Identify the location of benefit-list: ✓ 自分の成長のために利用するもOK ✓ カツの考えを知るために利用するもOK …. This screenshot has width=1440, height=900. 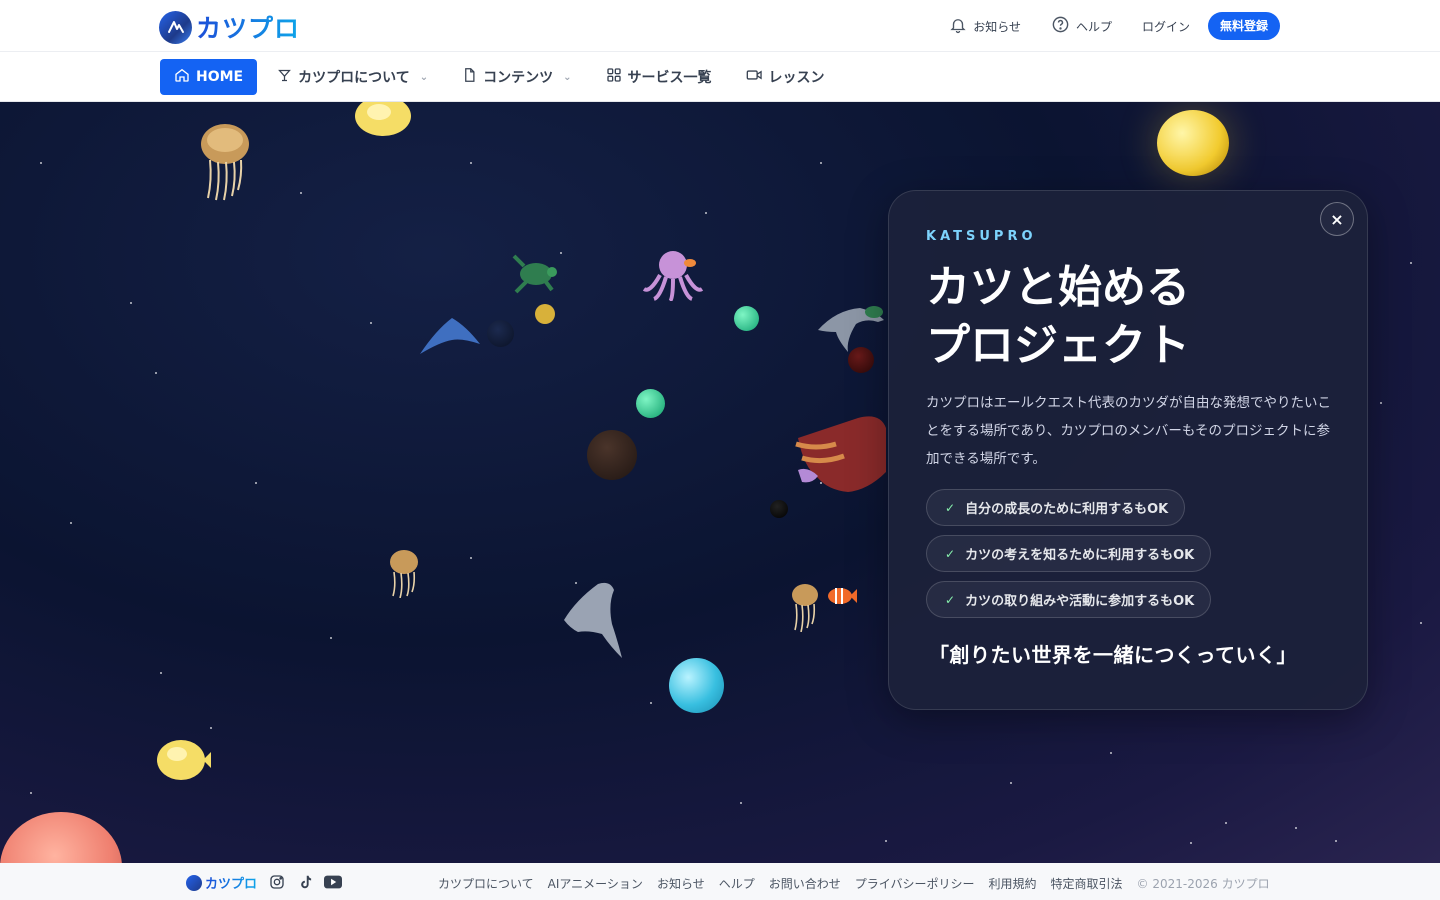
(1069, 558).